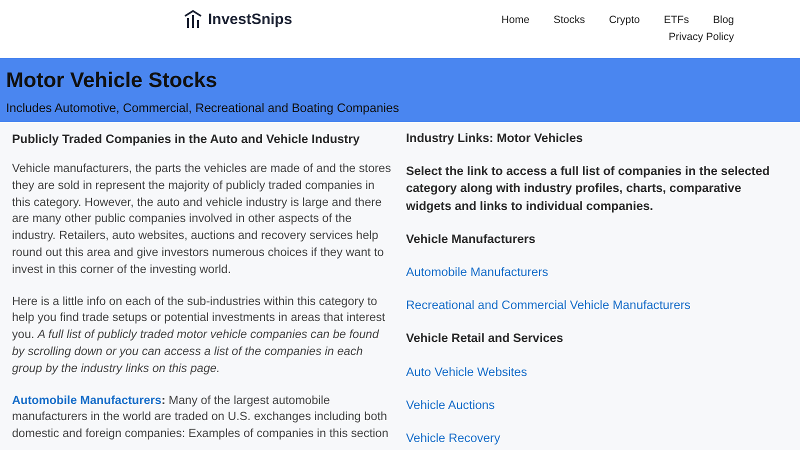 The width and height of the screenshot is (800, 450). Describe the element at coordinates (201, 417) in the screenshot. I see `paragraph: Automobile Manufacturers: Many of the largest automobile manufacturers in the world are traded on U.S. exchanges including both domestic and foreign companies: Examples of companies in this section` at that location.